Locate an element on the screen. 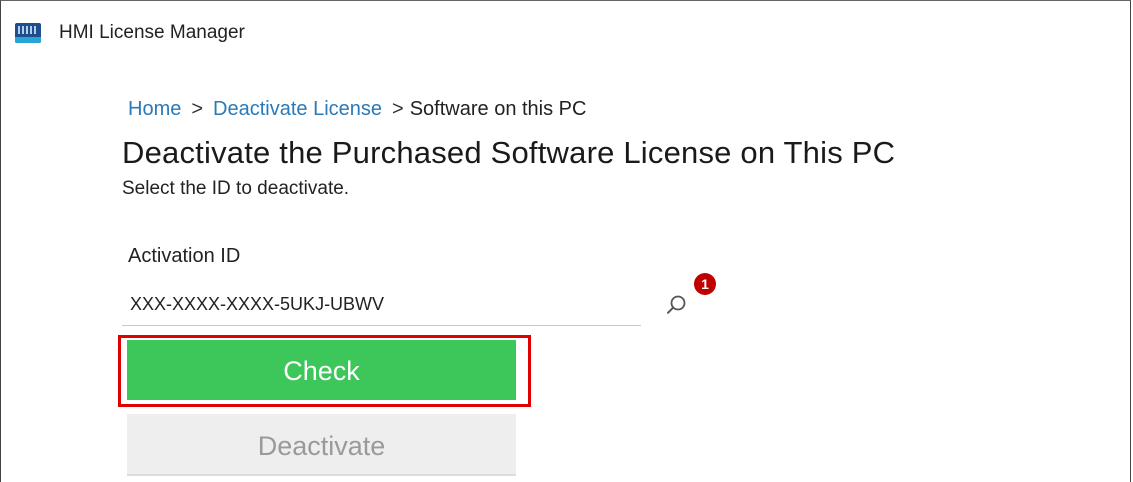 The width and height of the screenshot is (1133, 482). activation-id-input is located at coordinates (381, 305).